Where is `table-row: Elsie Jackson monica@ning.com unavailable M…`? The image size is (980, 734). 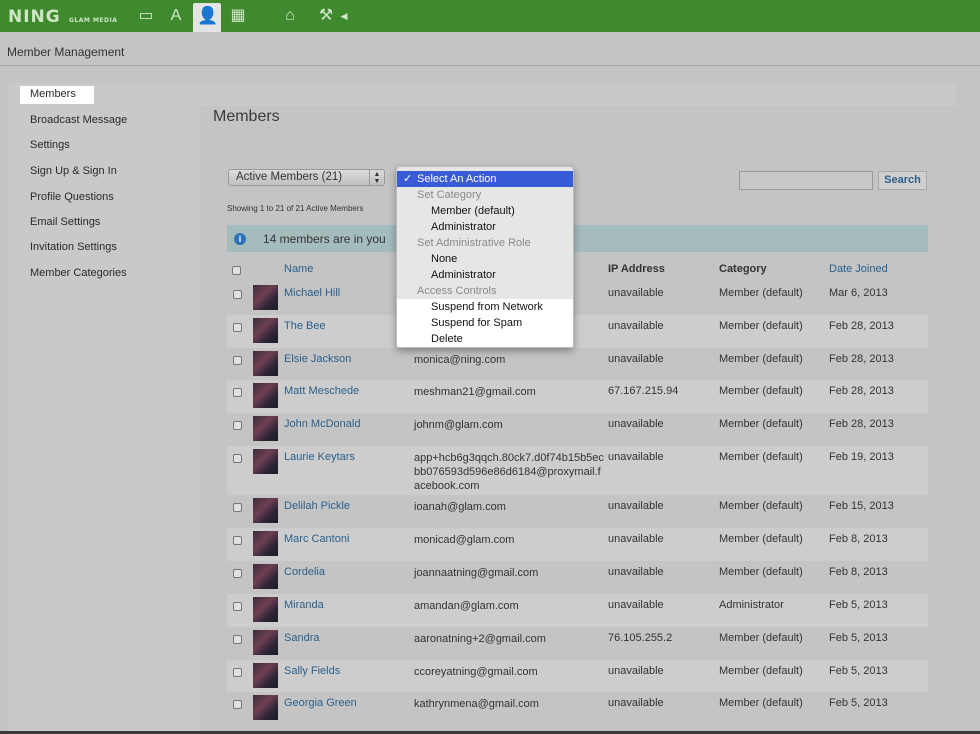 table-row: Elsie Jackson monica@ning.com unavailable M… is located at coordinates (577, 364).